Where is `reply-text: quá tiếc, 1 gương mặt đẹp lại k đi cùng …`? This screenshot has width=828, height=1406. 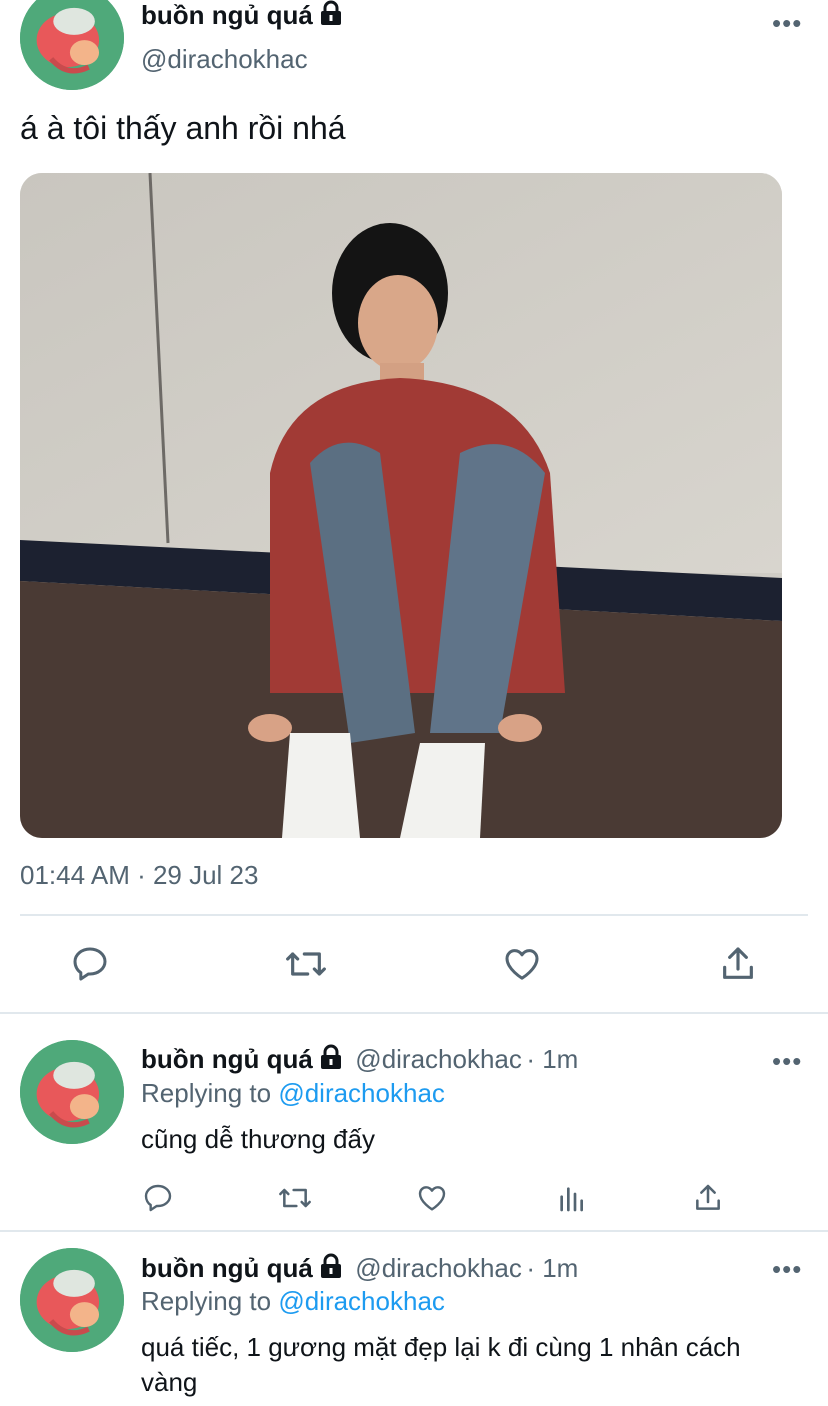
reply-text: quá tiếc, 1 gương mặt đẹp lại k đi cùng … is located at coordinates (441, 1364).